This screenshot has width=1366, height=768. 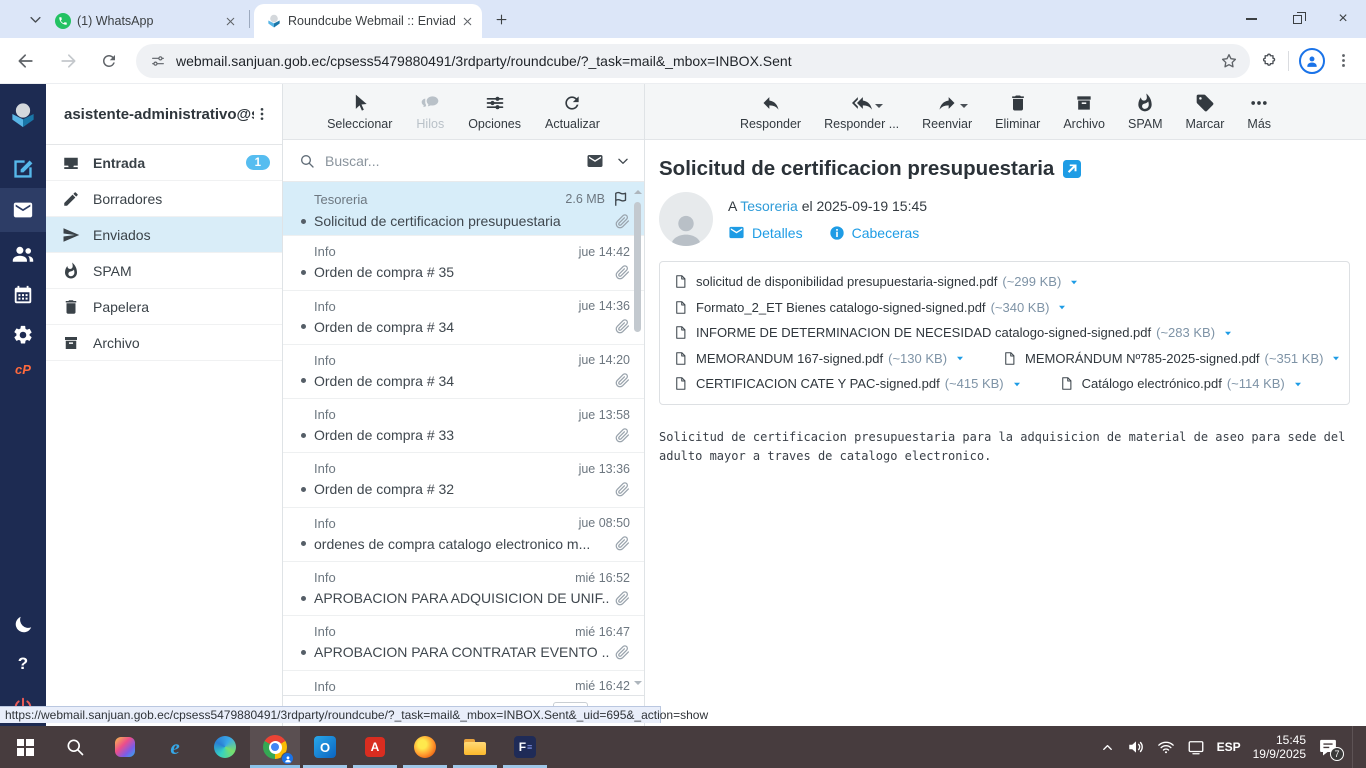 I want to click on outlook-button: O, so click(x=325, y=747).